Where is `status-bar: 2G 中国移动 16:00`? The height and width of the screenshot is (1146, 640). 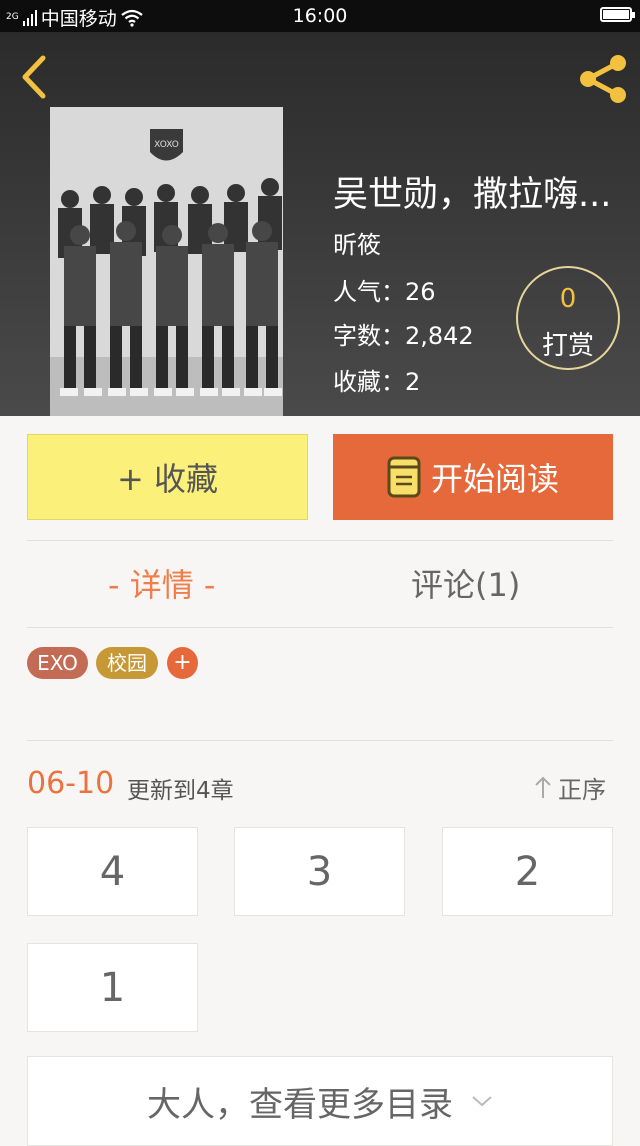 status-bar: 2G 中国移动 16:00 is located at coordinates (320, 16).